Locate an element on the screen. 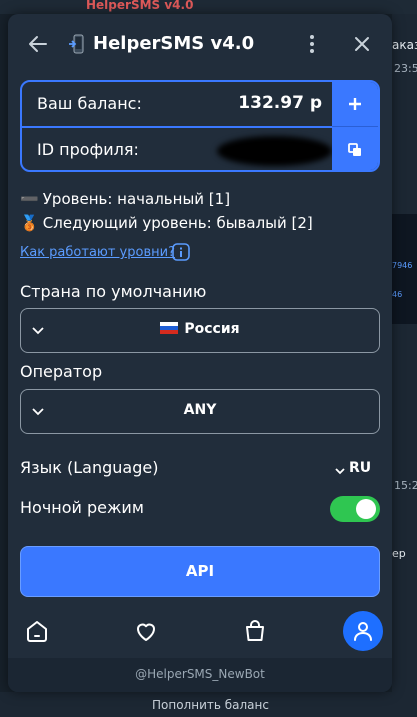 The image size is (417, 717). background-bottom-text: Пополнить баланс is located at coordinates (210, 705).